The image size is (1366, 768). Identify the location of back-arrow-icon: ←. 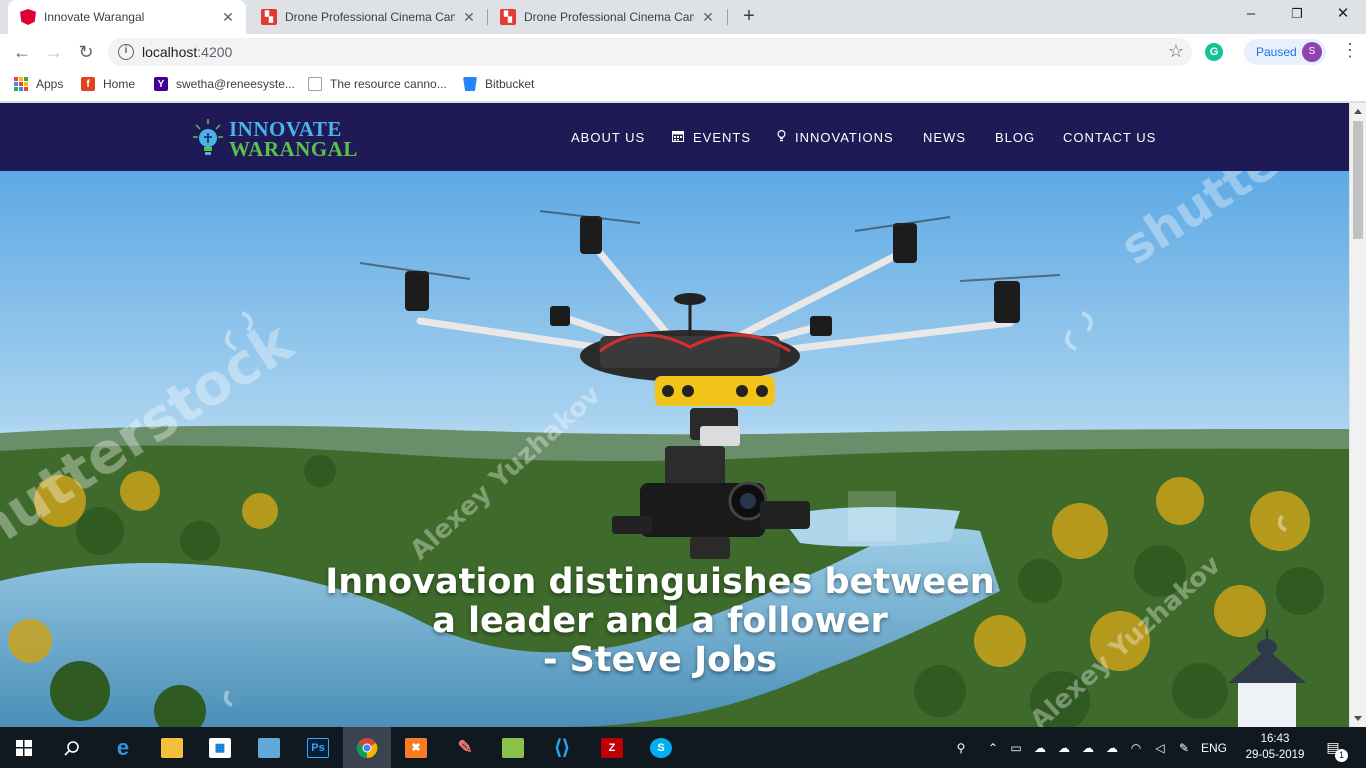
(22, 52).